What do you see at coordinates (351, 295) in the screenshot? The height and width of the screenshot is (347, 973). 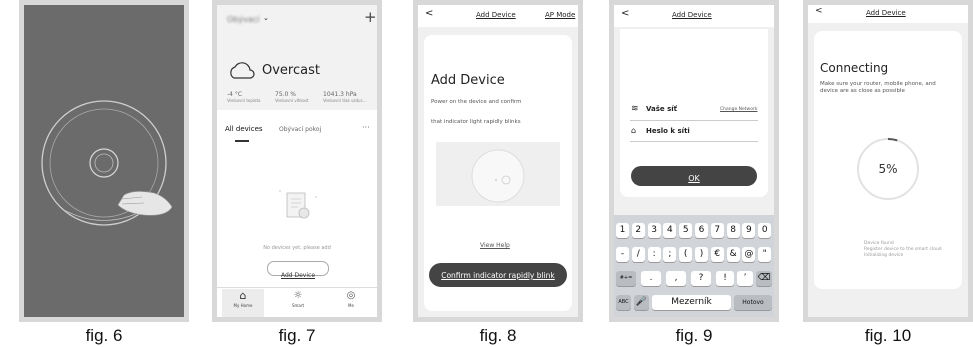 I see `user-icon: ◎` at bounding box center [351, 295].